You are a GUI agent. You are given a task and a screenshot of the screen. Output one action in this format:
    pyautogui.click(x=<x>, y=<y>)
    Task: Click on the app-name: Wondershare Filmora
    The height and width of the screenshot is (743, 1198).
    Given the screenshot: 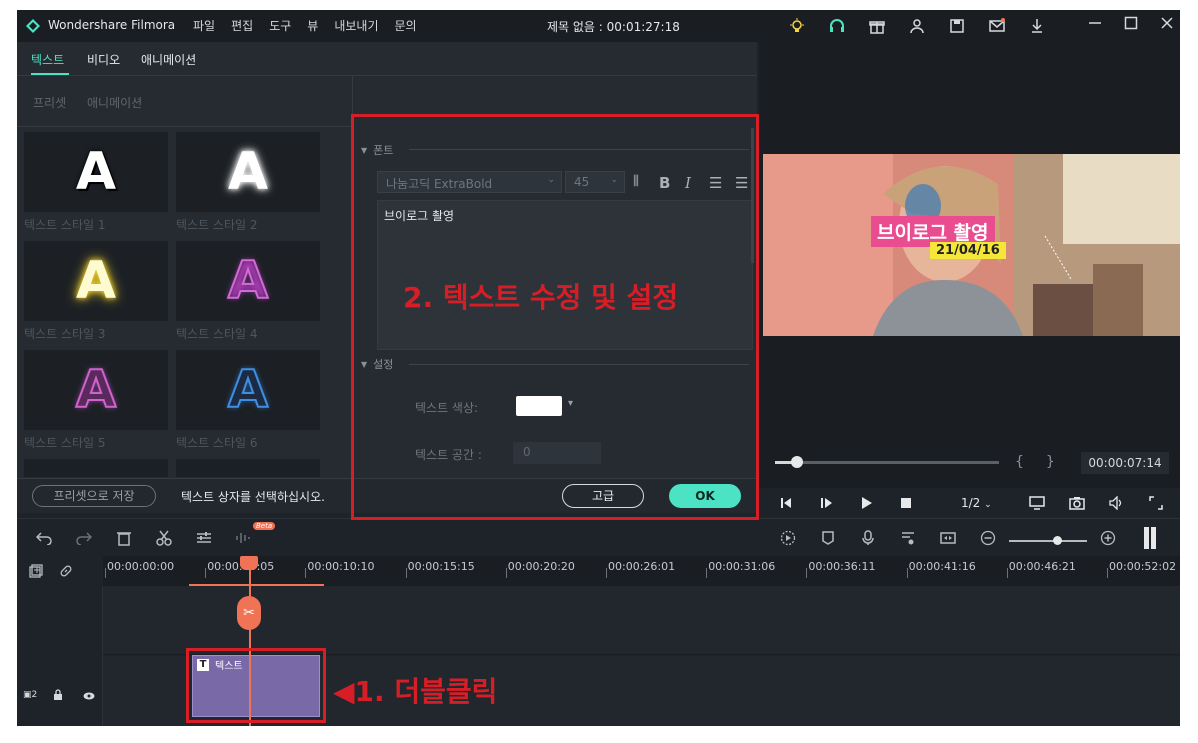 What is the action you would take?
    pyautogui.click(x=112, y=25)
    